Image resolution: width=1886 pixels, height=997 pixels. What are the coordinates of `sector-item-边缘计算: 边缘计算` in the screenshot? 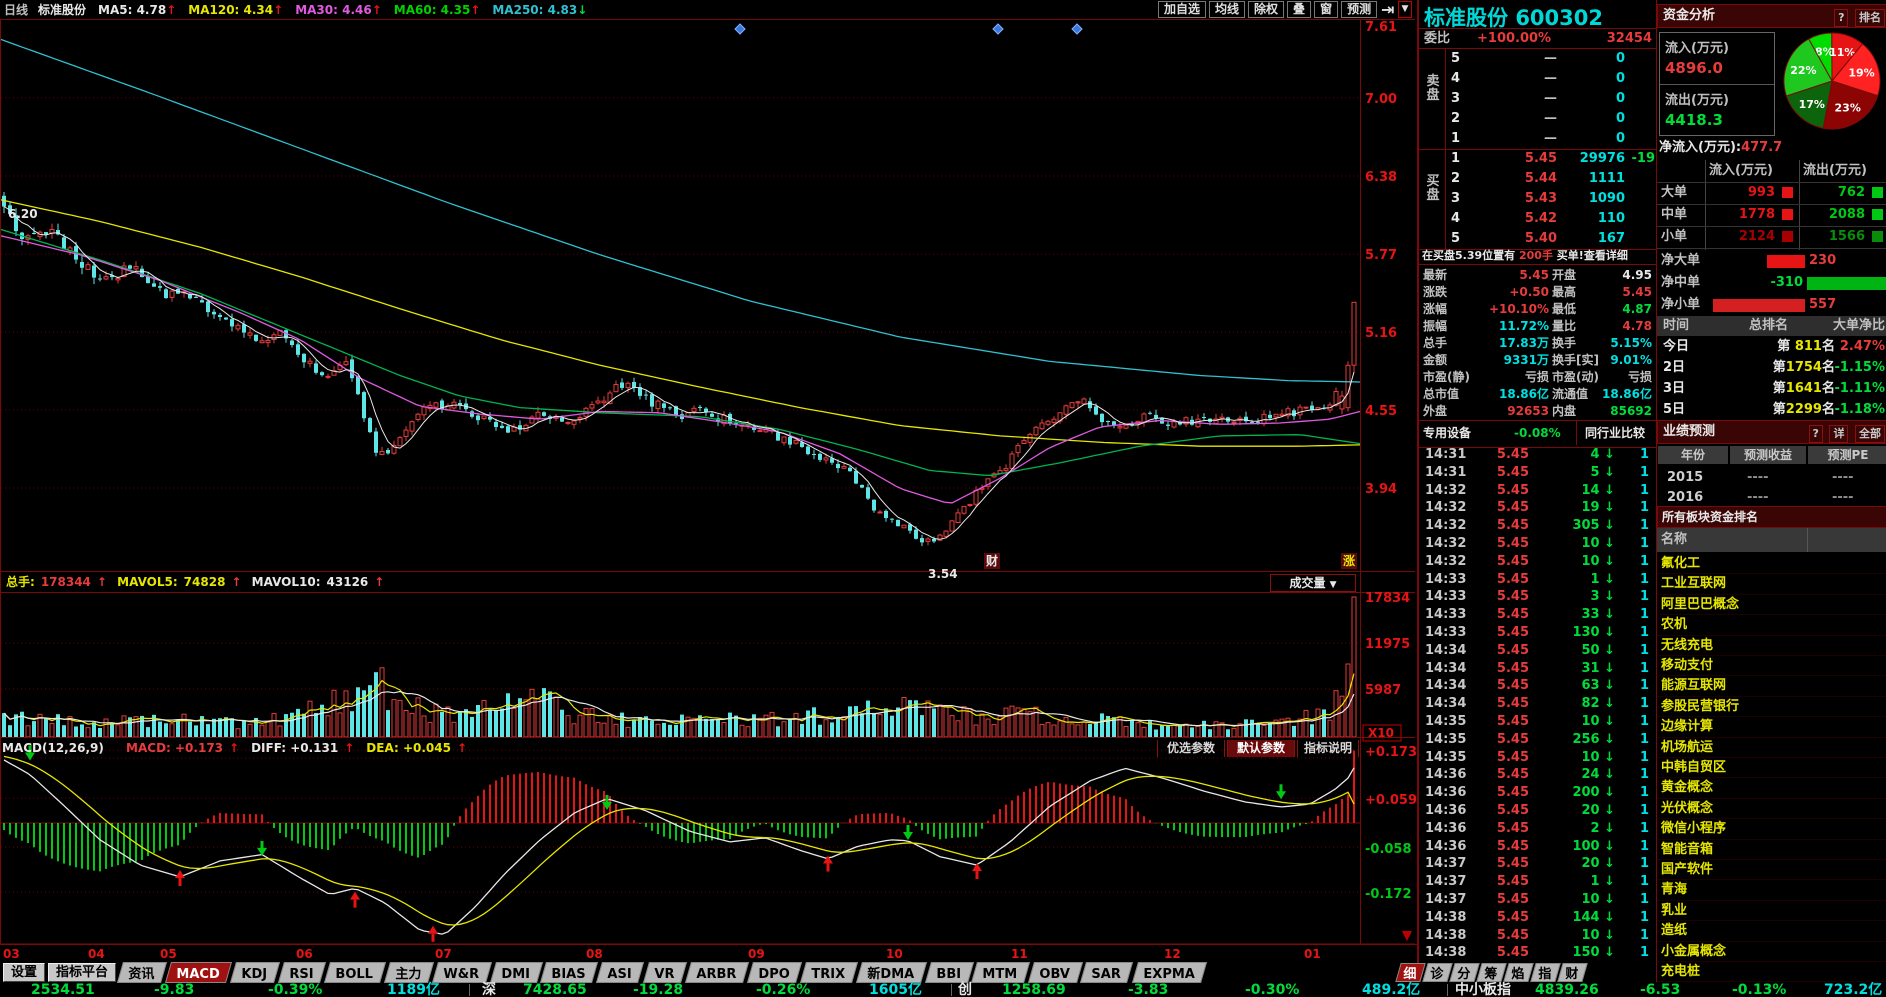 It's located at (1771, 727).